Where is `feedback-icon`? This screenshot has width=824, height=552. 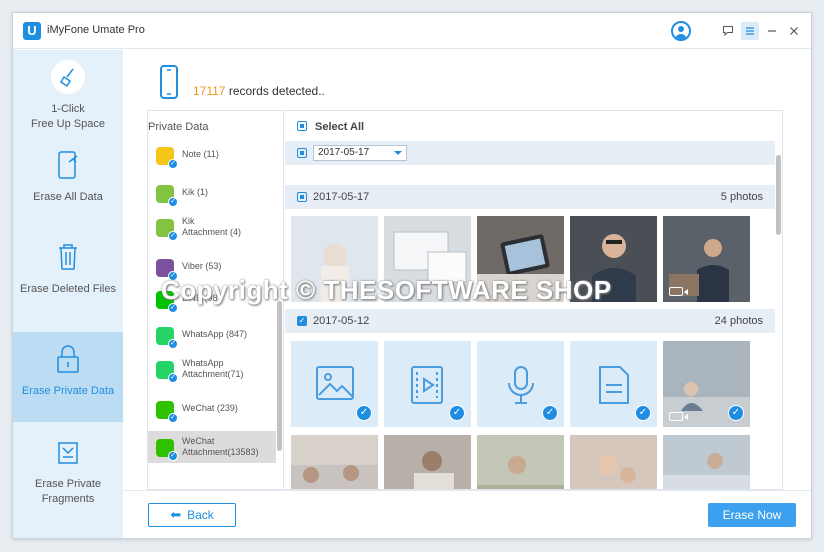 feedback-icon is located at coordinates (728, 31).